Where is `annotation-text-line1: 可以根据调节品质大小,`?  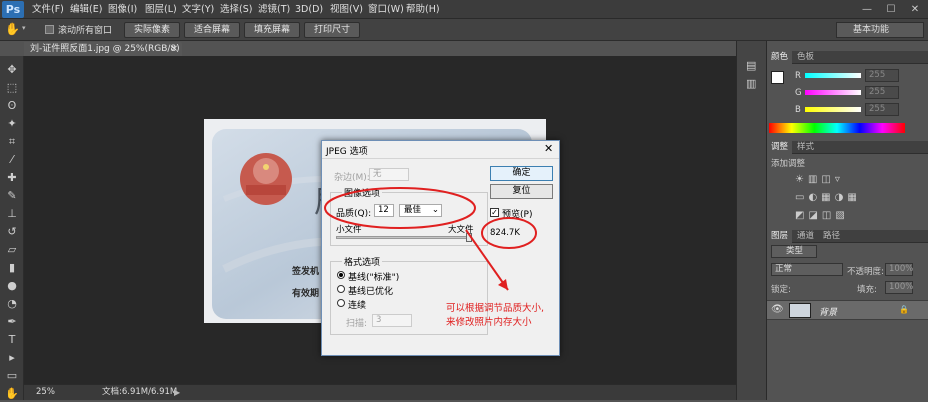 annotation-text-line1: 可以根据调节品质大小, is located at coordinates (495, 308).